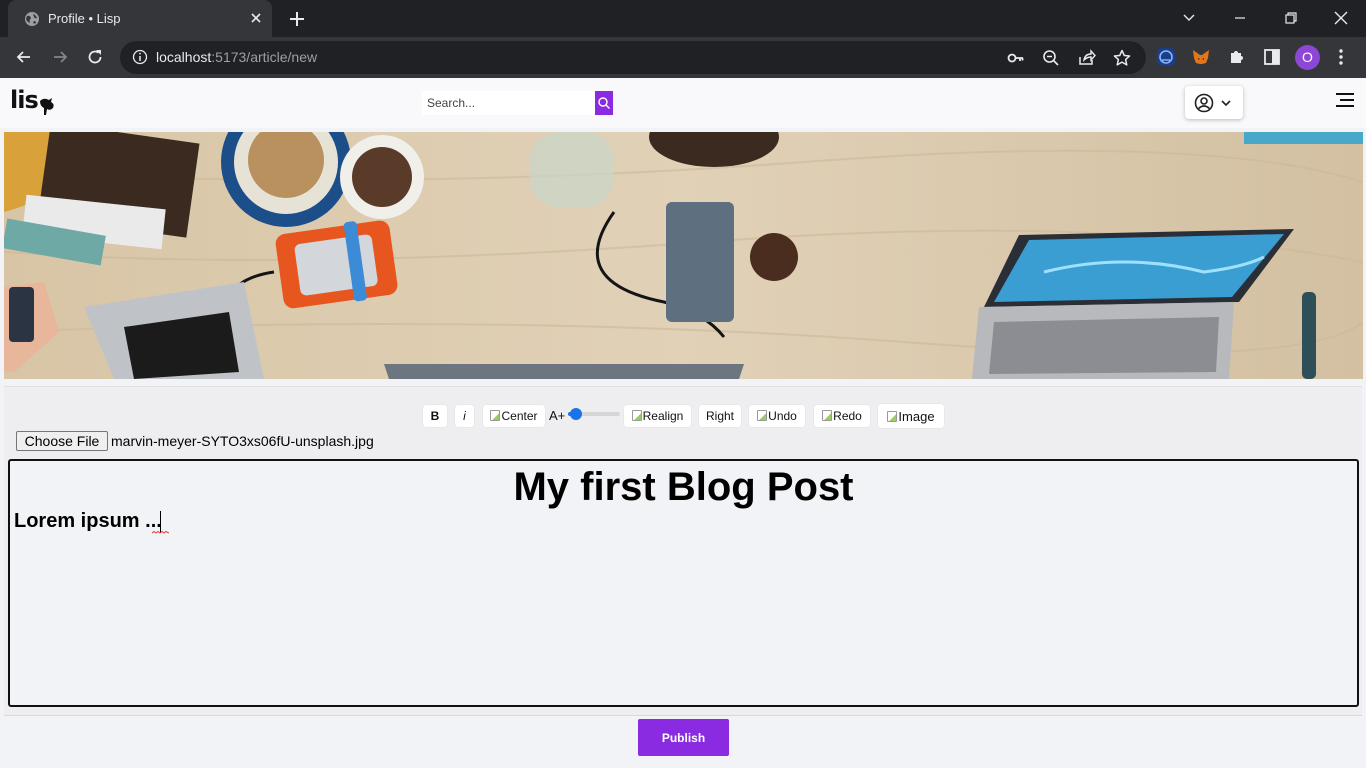 The width and height of the screenshot is (1366, 768). I want to click on image-label: Image, so click(916, 416).